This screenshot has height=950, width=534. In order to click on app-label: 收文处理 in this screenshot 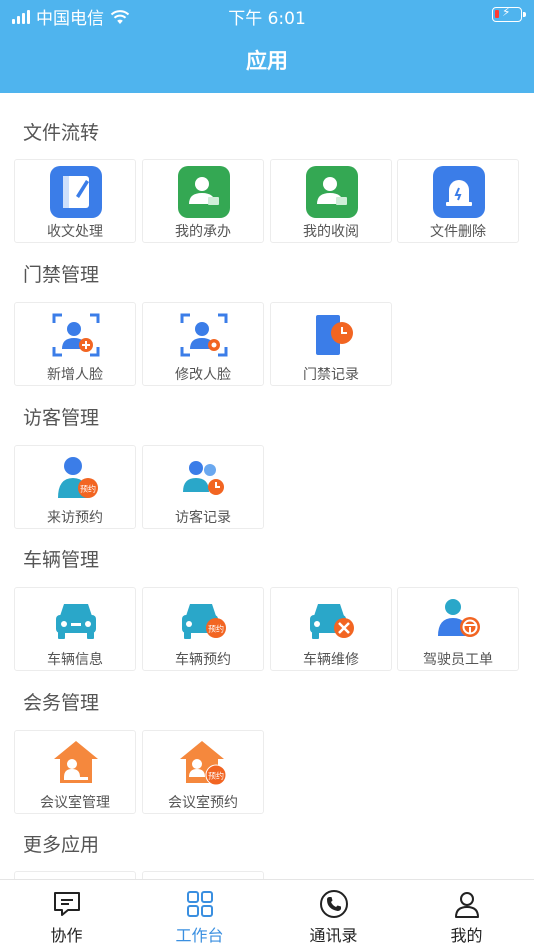, I will do `click(75, 232)`.